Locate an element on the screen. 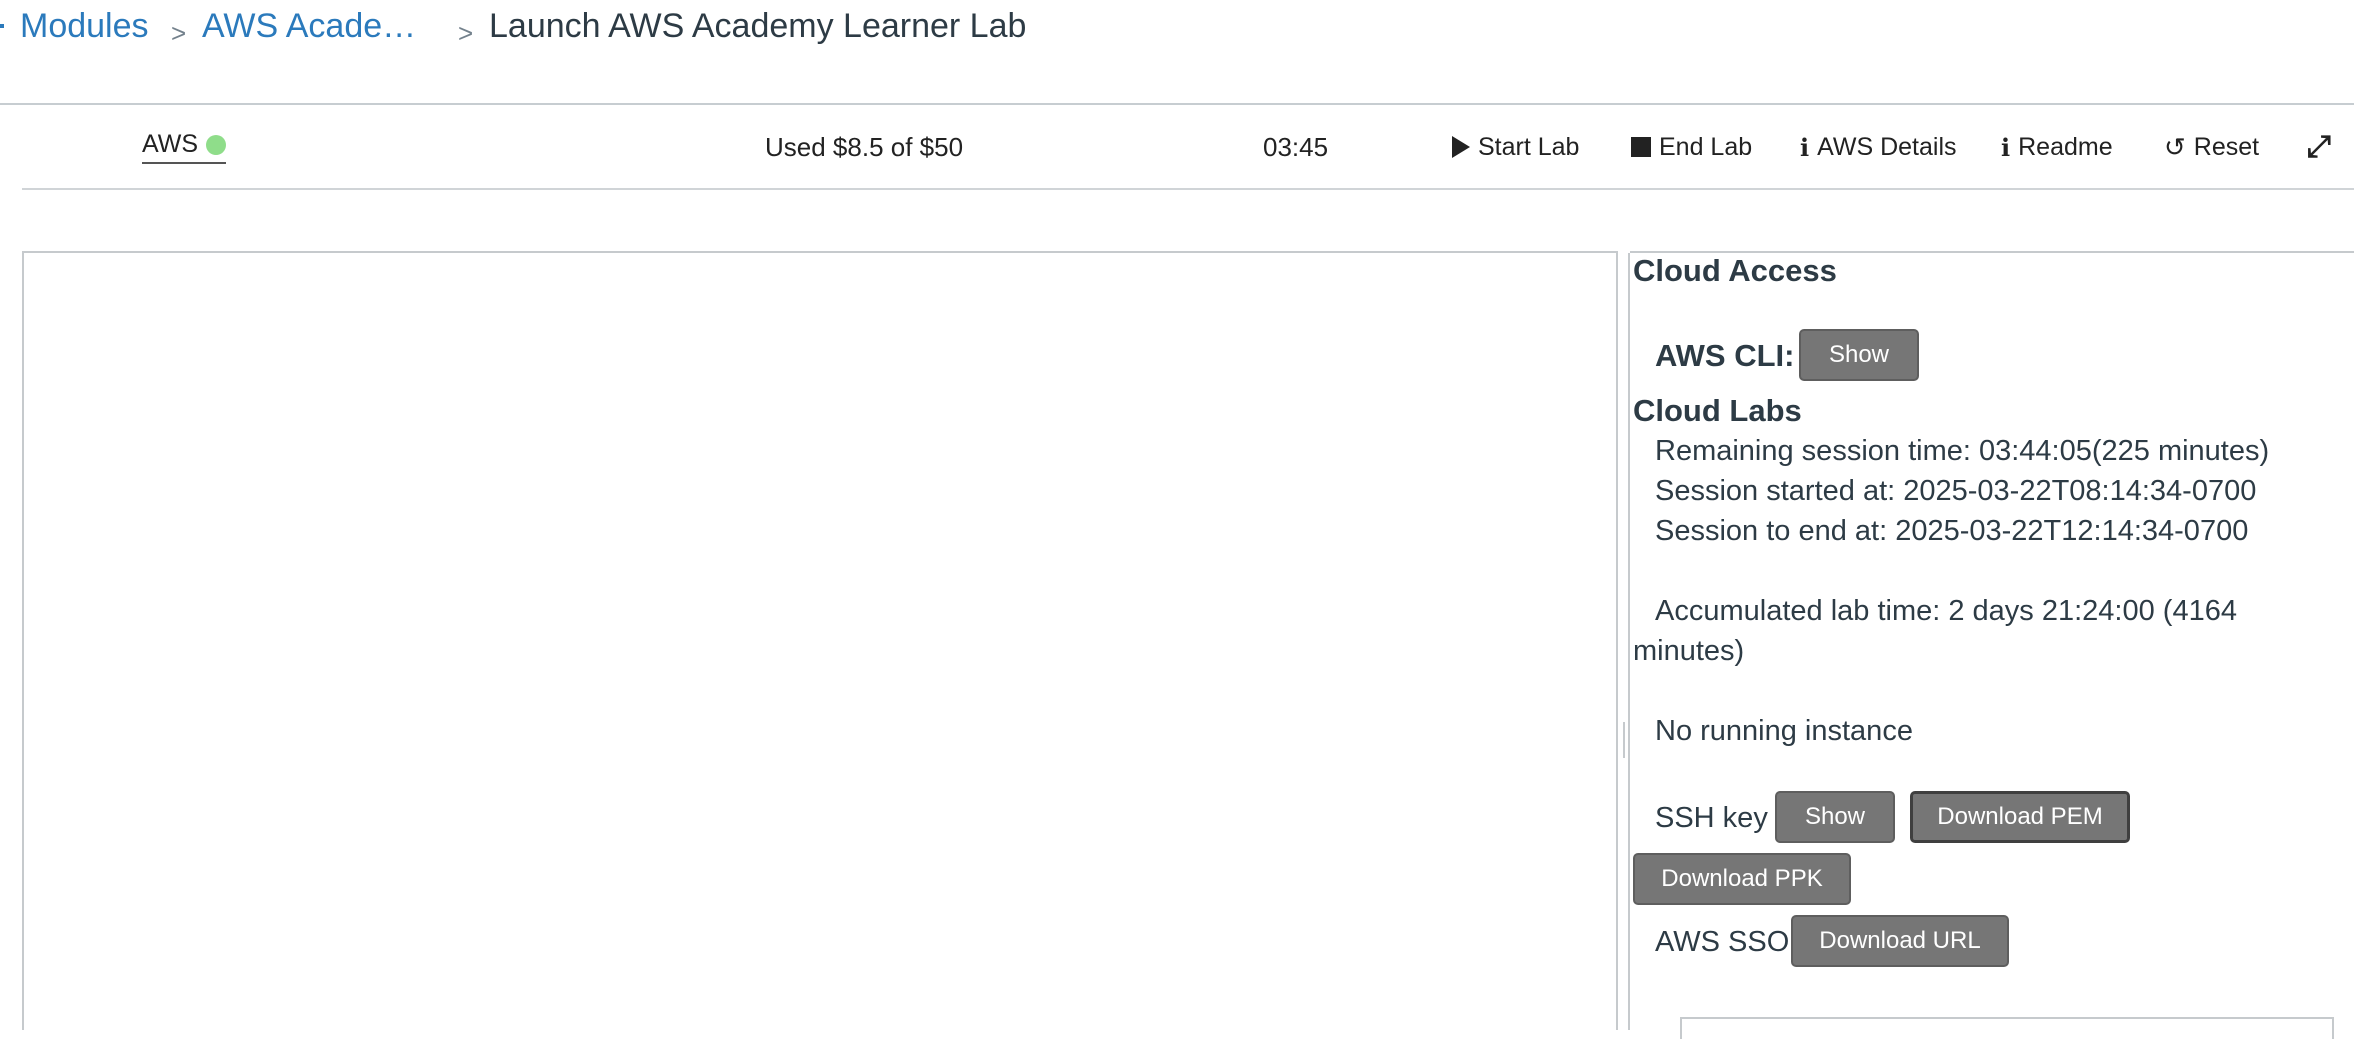 Image resolution: width=2354 pixels, height=1039 pixels. instance-status: No running instance is located at coordinates (1784, 731).